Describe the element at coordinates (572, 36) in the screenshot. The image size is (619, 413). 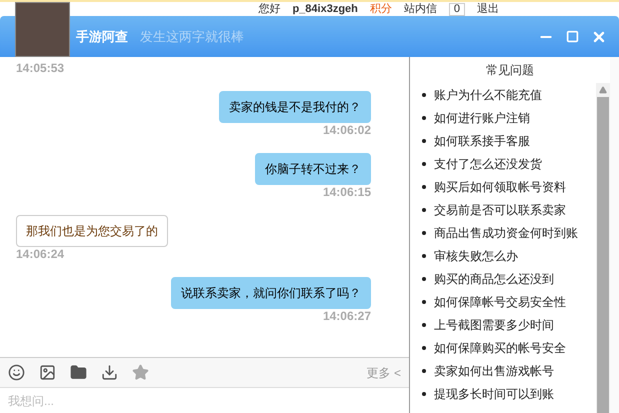
I see `maximize-icon` at that location.